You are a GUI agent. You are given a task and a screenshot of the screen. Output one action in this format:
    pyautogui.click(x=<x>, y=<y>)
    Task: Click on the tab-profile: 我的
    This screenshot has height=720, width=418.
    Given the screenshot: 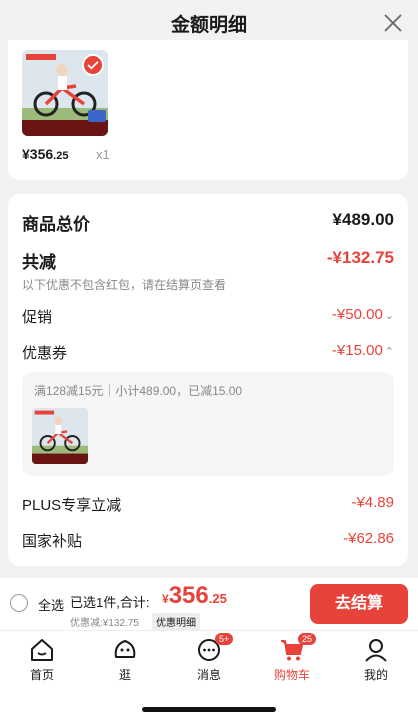 What is the action you would take?
    pyautogui.click(x=376, y=660)
    